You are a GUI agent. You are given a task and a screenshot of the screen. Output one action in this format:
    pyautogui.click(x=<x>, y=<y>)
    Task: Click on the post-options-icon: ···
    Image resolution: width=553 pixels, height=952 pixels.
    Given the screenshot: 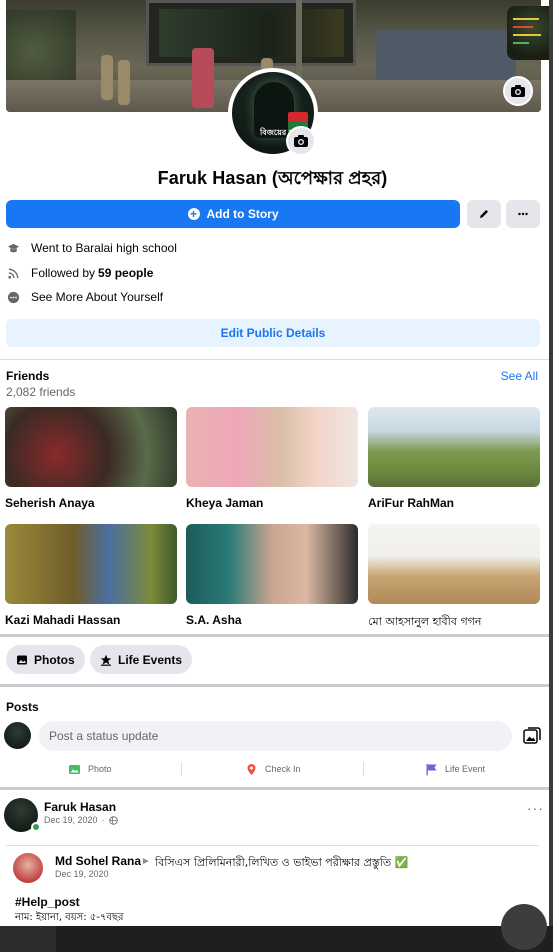 What is the action you would take?
    pyautogui.click(x=535, y=808)
    